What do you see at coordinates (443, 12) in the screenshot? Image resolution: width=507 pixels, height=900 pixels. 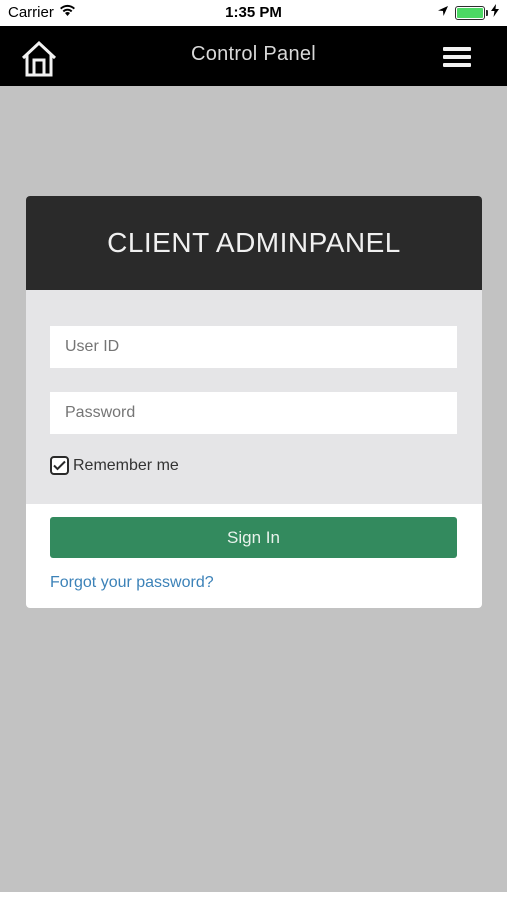 I see `location-arrow-icon` at bounding box center [443, 12].